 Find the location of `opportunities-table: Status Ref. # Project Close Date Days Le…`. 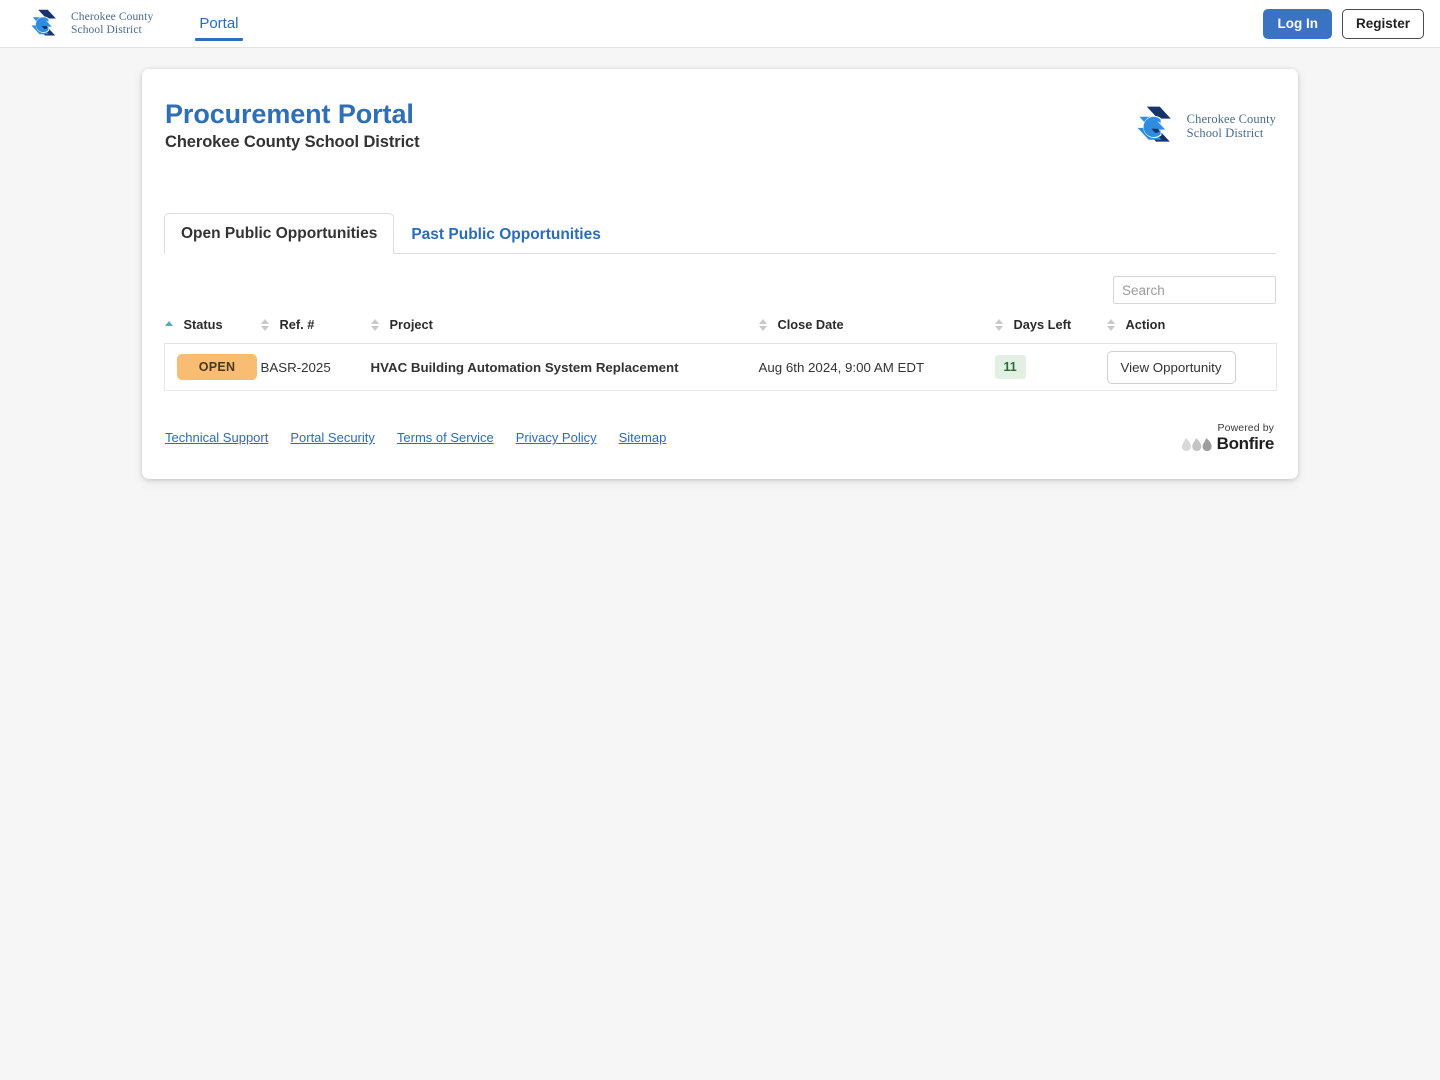

opportunities-table: Status Ref. # Project Close Date Days Le… is located at coordinates (720, 352).